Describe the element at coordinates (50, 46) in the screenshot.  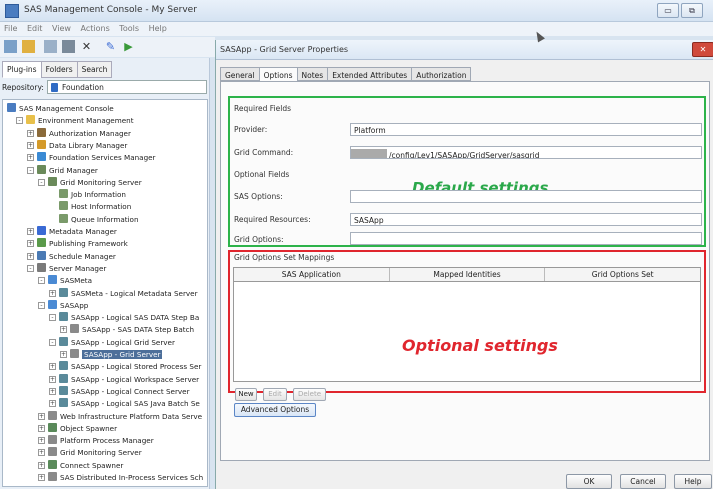
I see `copy-icon` at that location.